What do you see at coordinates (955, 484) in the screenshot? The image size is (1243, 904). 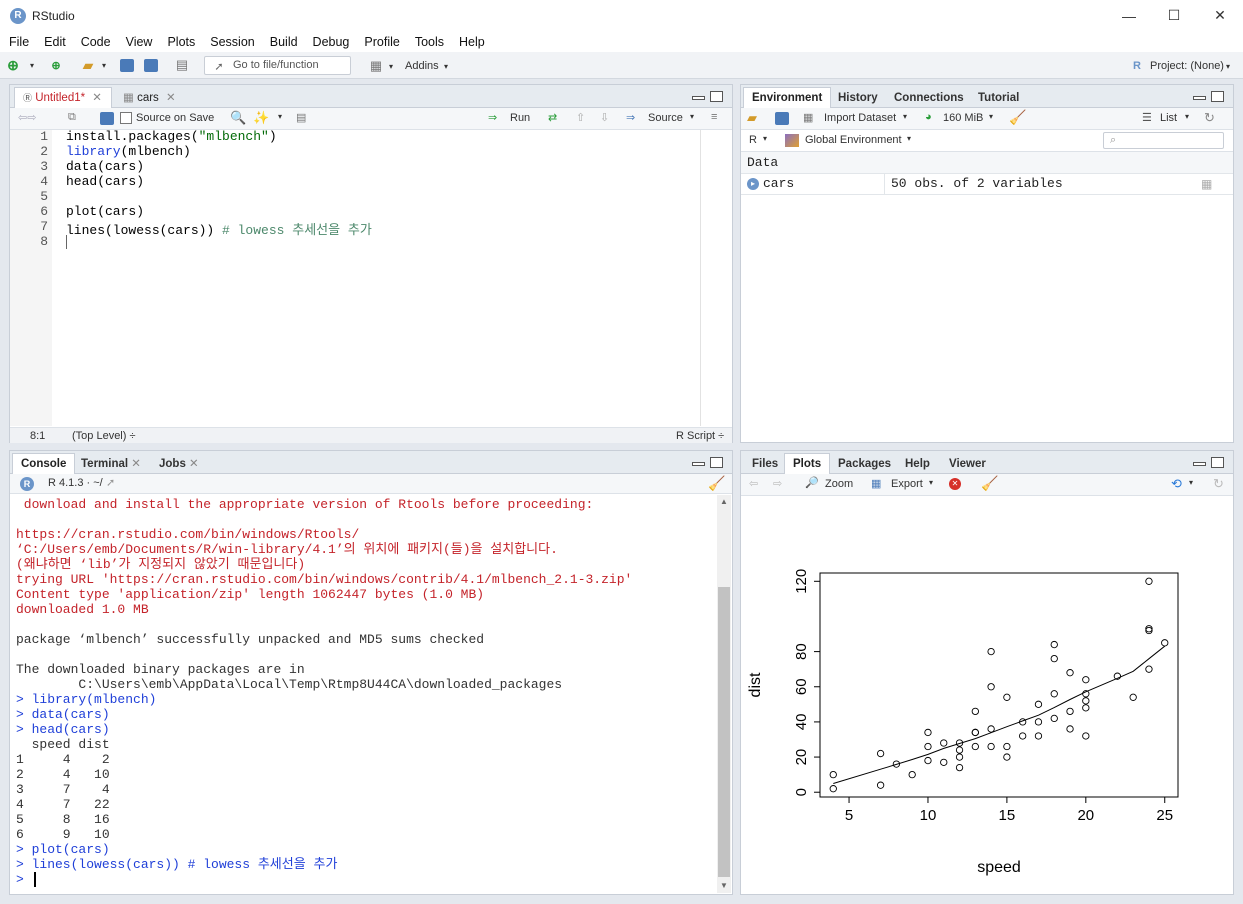 I see `remove-plot-icon: ✕` at bounding box center [955, 484].